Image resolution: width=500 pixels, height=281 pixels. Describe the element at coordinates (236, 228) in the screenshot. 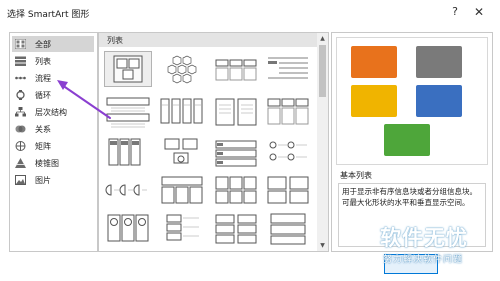

I see `layout-labeled-list` at that location.